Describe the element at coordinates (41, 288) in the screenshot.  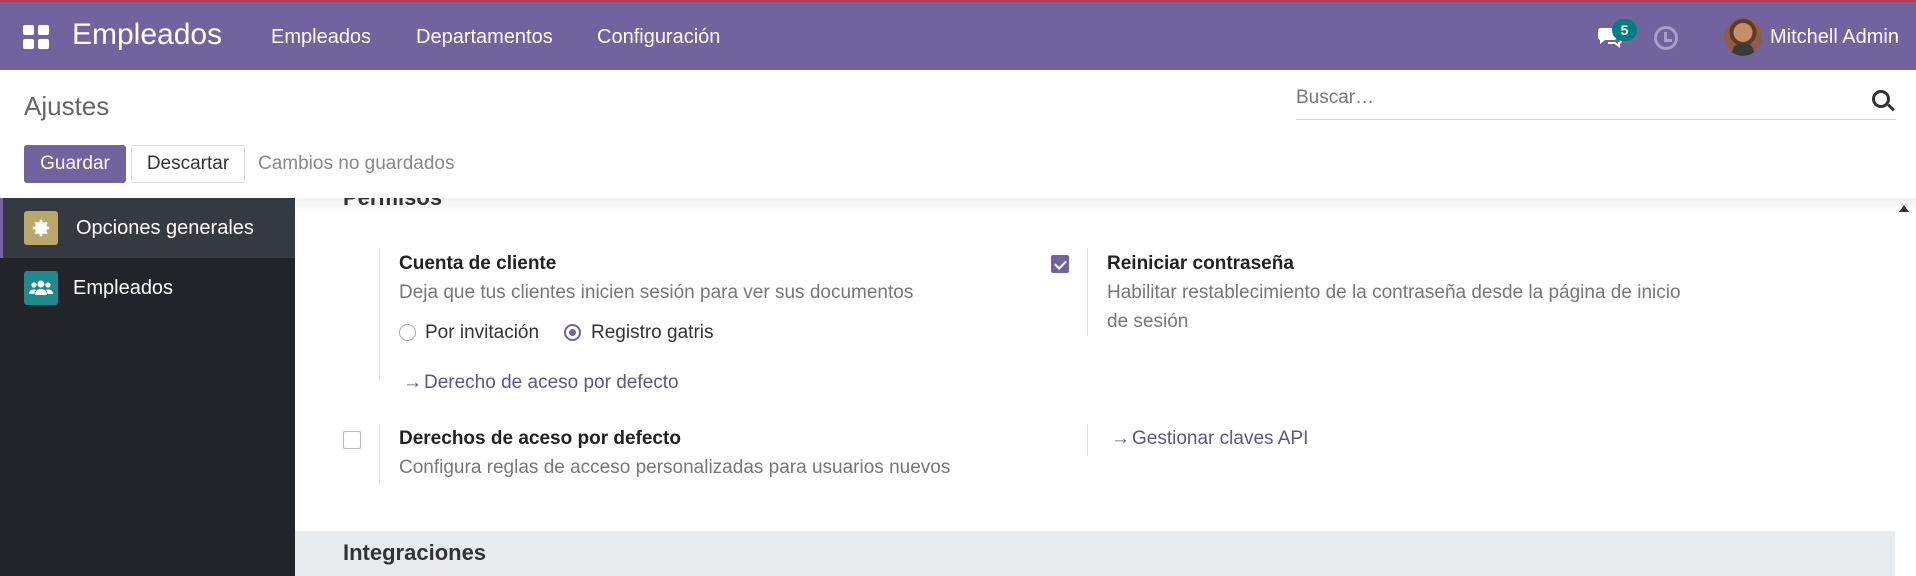
I see `users-icon` at that location.